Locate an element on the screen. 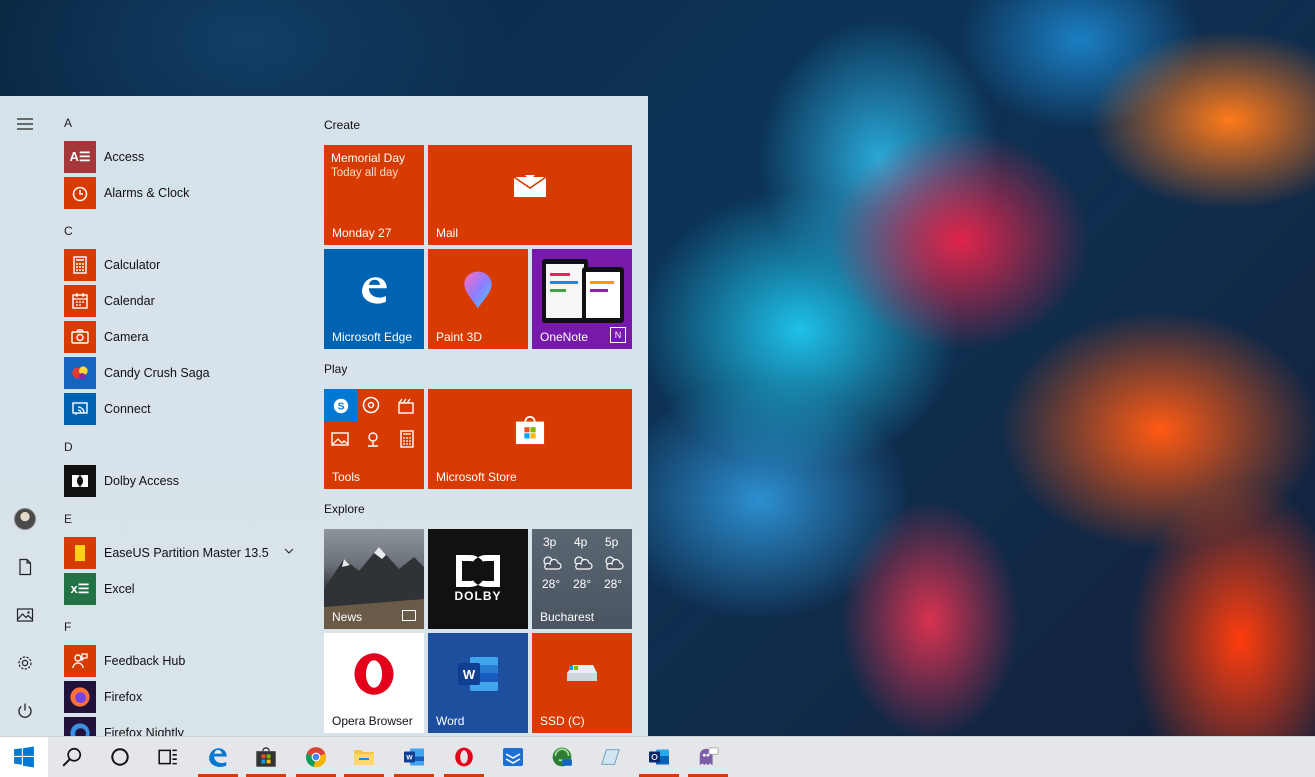  file-explorer-icon is located at coordinates (364, 757).